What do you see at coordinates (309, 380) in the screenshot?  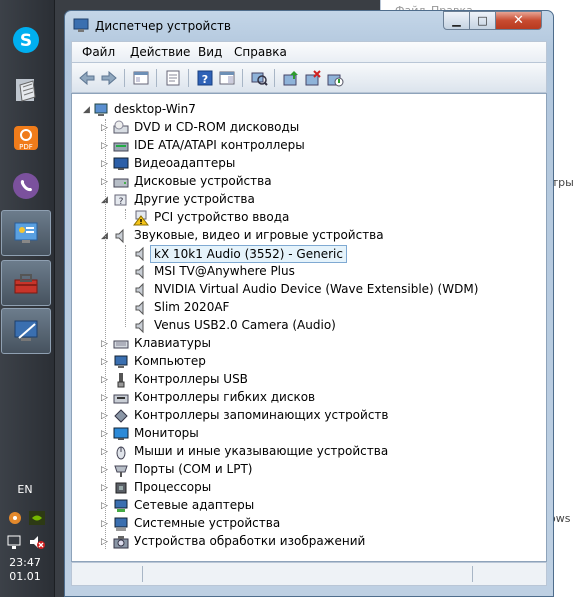 I see `tree-category: ▷ Контроллеры USB` at bounding box center [309, 380].